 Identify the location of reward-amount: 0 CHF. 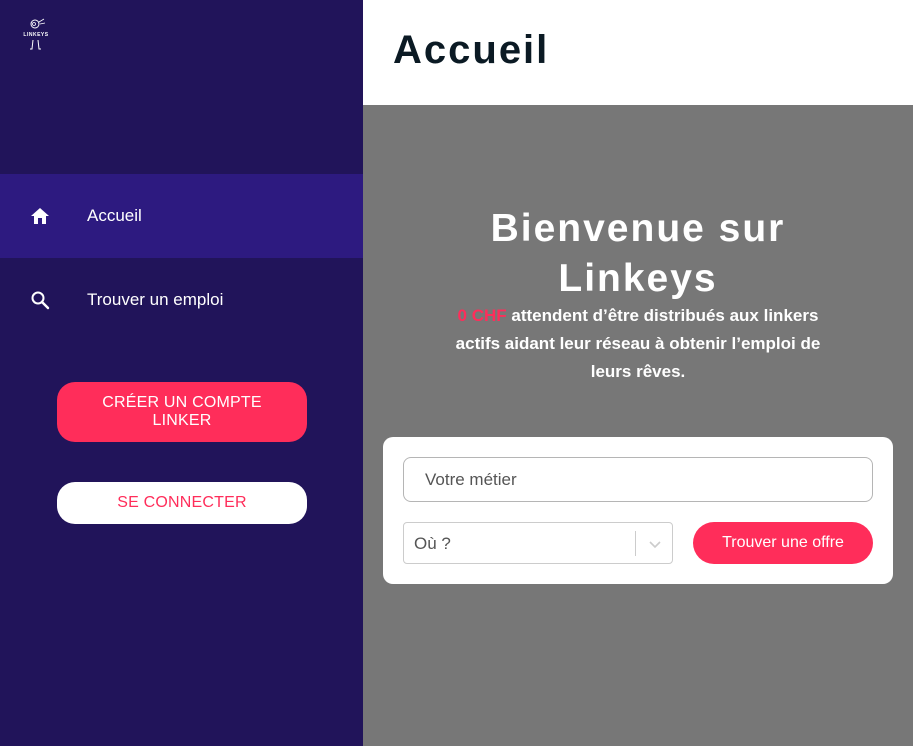
(482, 315).